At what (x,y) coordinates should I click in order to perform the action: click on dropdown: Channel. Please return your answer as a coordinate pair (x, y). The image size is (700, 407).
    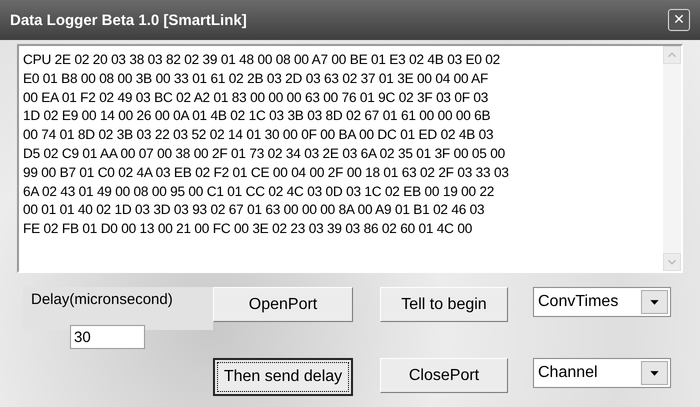
    Looking at the image, I should click on (602, 373).